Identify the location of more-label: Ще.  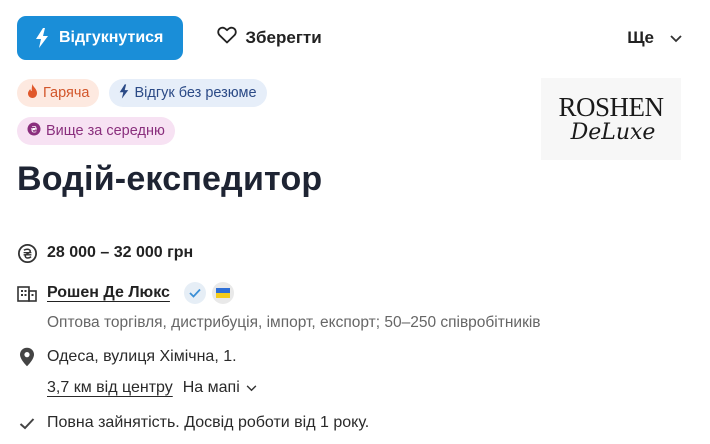
(640, 37).